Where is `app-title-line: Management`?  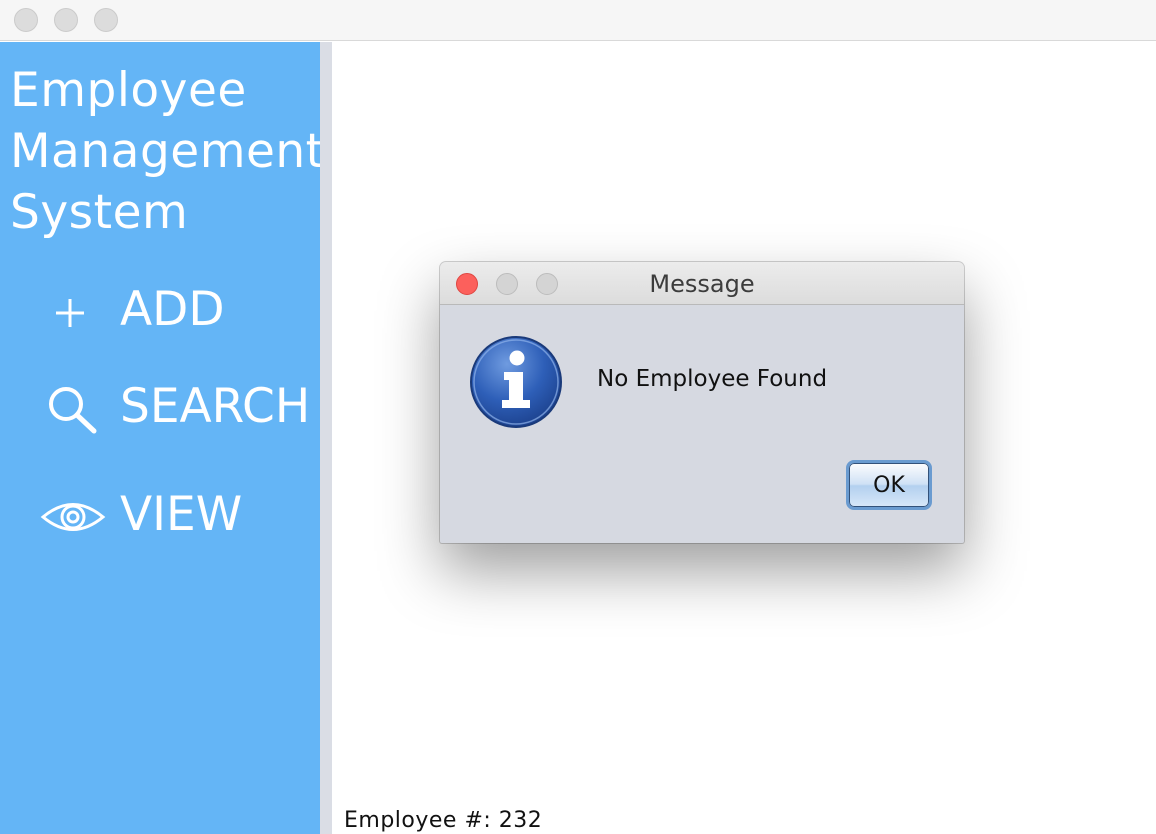
app-title-line: Management is located at coordinates (167, 151).